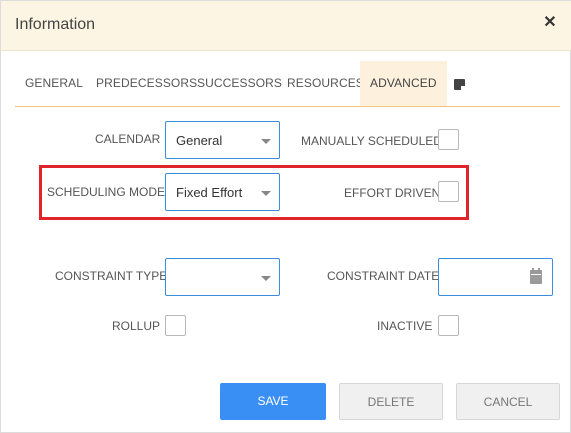  I want to click on highlight-box, so click(254, 192).